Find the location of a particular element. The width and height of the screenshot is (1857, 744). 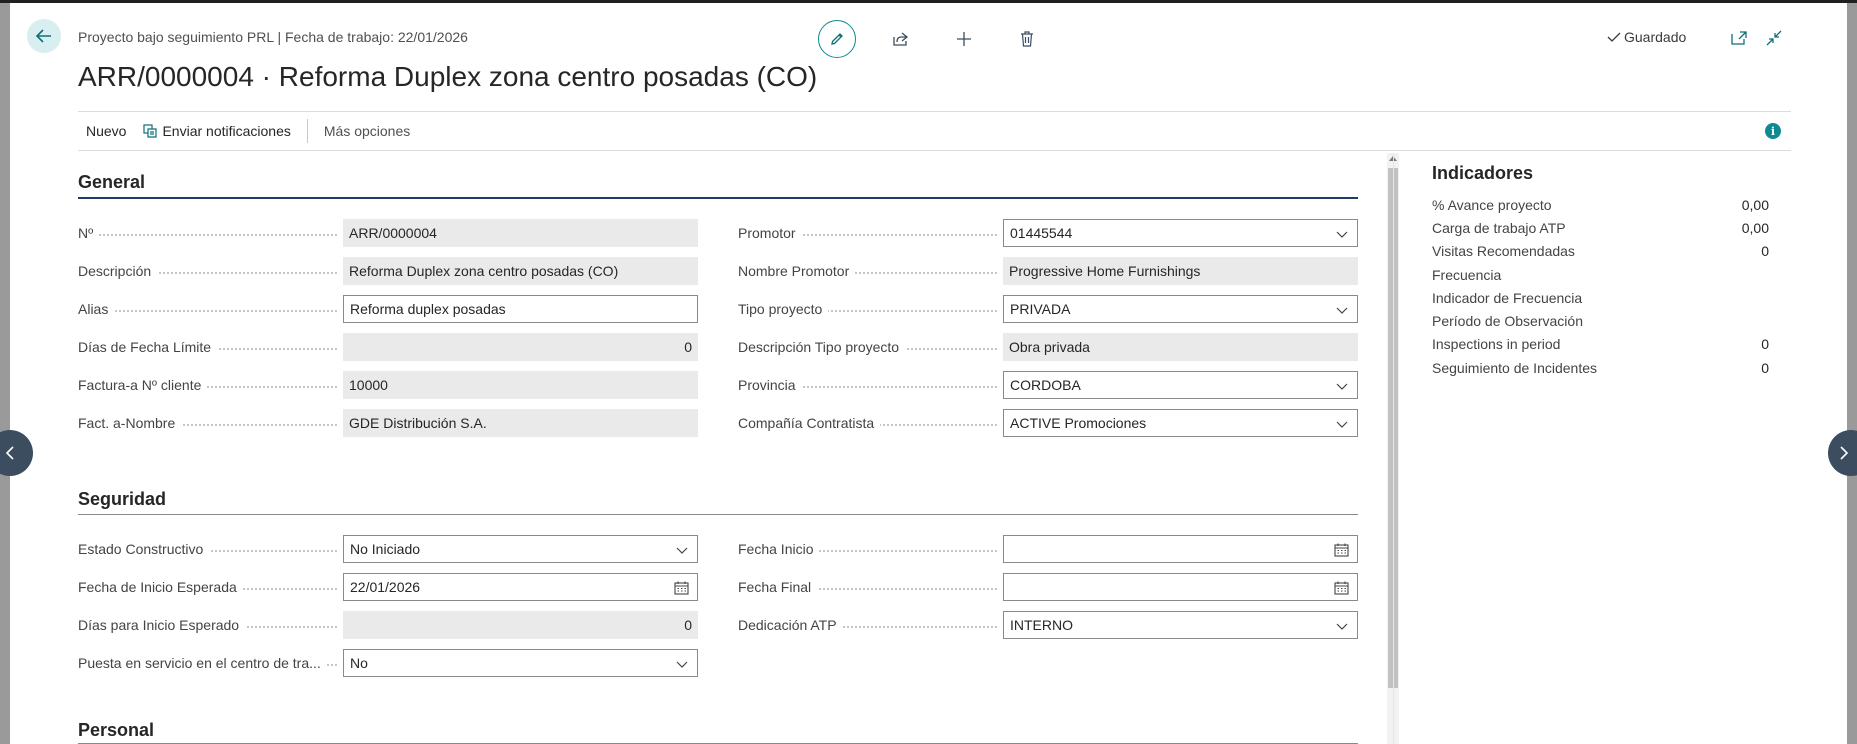

fecha-inicio-esperada-value: 22/01/2026 is located at coordinates (385, 587).